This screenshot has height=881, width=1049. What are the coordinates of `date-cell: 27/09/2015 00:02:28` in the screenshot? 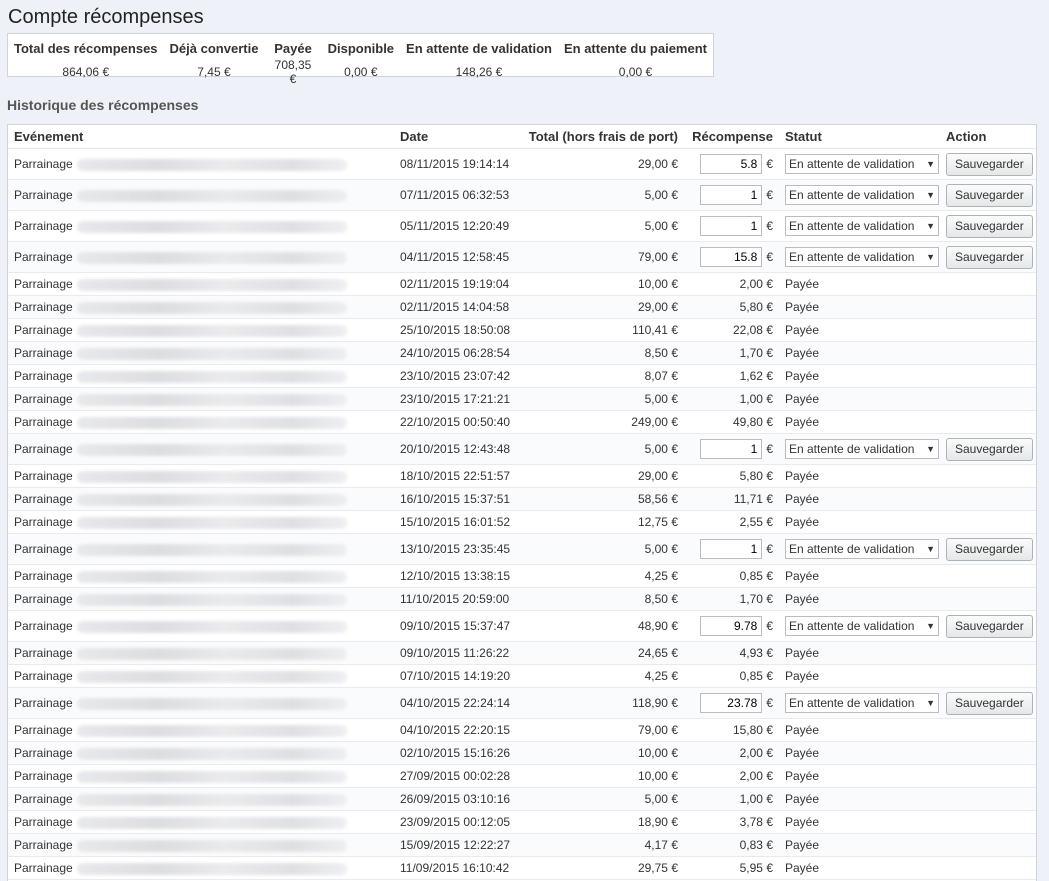 It's located at (452, 776).